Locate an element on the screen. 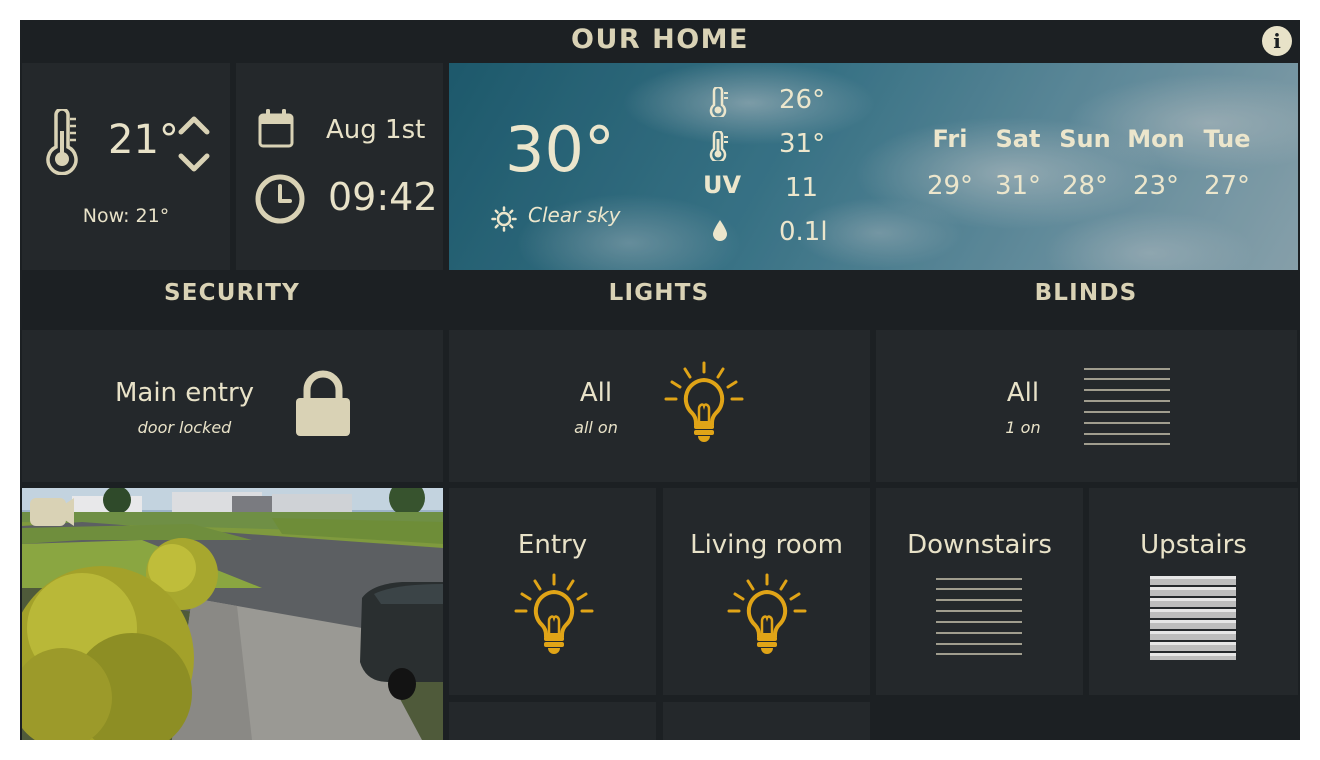 This screenshot has width=1320, height=760. uv-index: 11 is located at coordinates (802, 188).